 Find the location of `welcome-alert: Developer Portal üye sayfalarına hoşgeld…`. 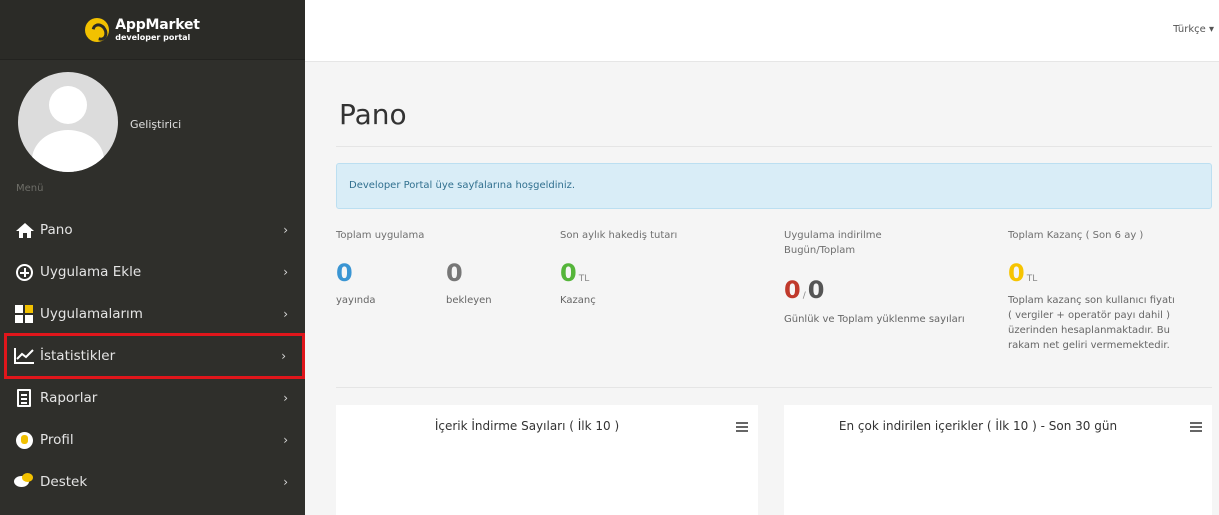

welcome-alert: Developer Portal üye sayfalarına hoşgeld… is located at coordinates (774, 186).